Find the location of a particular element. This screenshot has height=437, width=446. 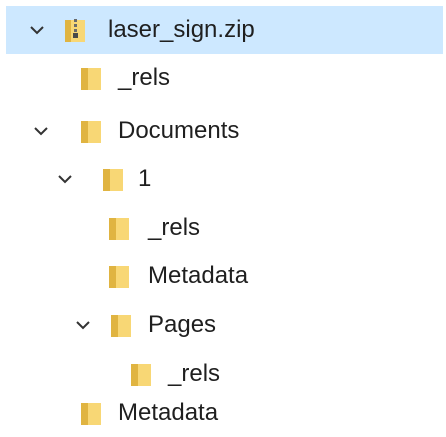

zip-folder-icon is located at coordinates (75, 30).